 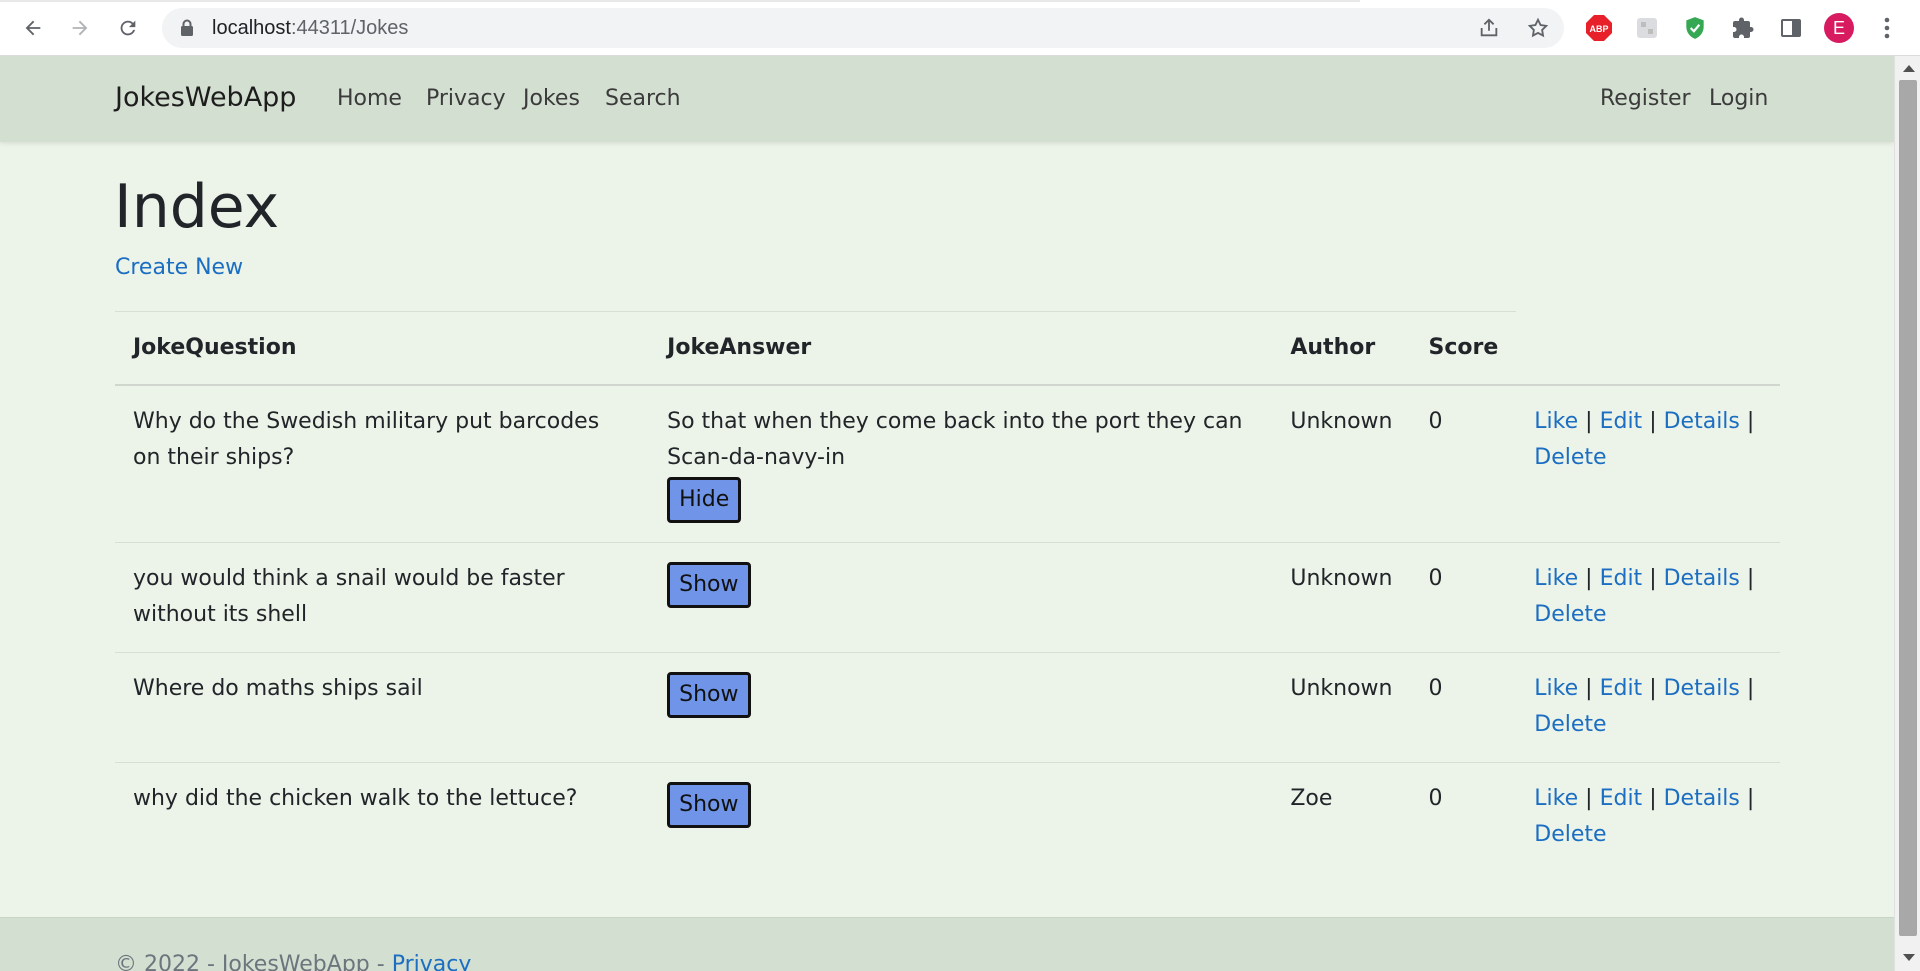 I want to click on reload-icon, so click(x=128, y=28).